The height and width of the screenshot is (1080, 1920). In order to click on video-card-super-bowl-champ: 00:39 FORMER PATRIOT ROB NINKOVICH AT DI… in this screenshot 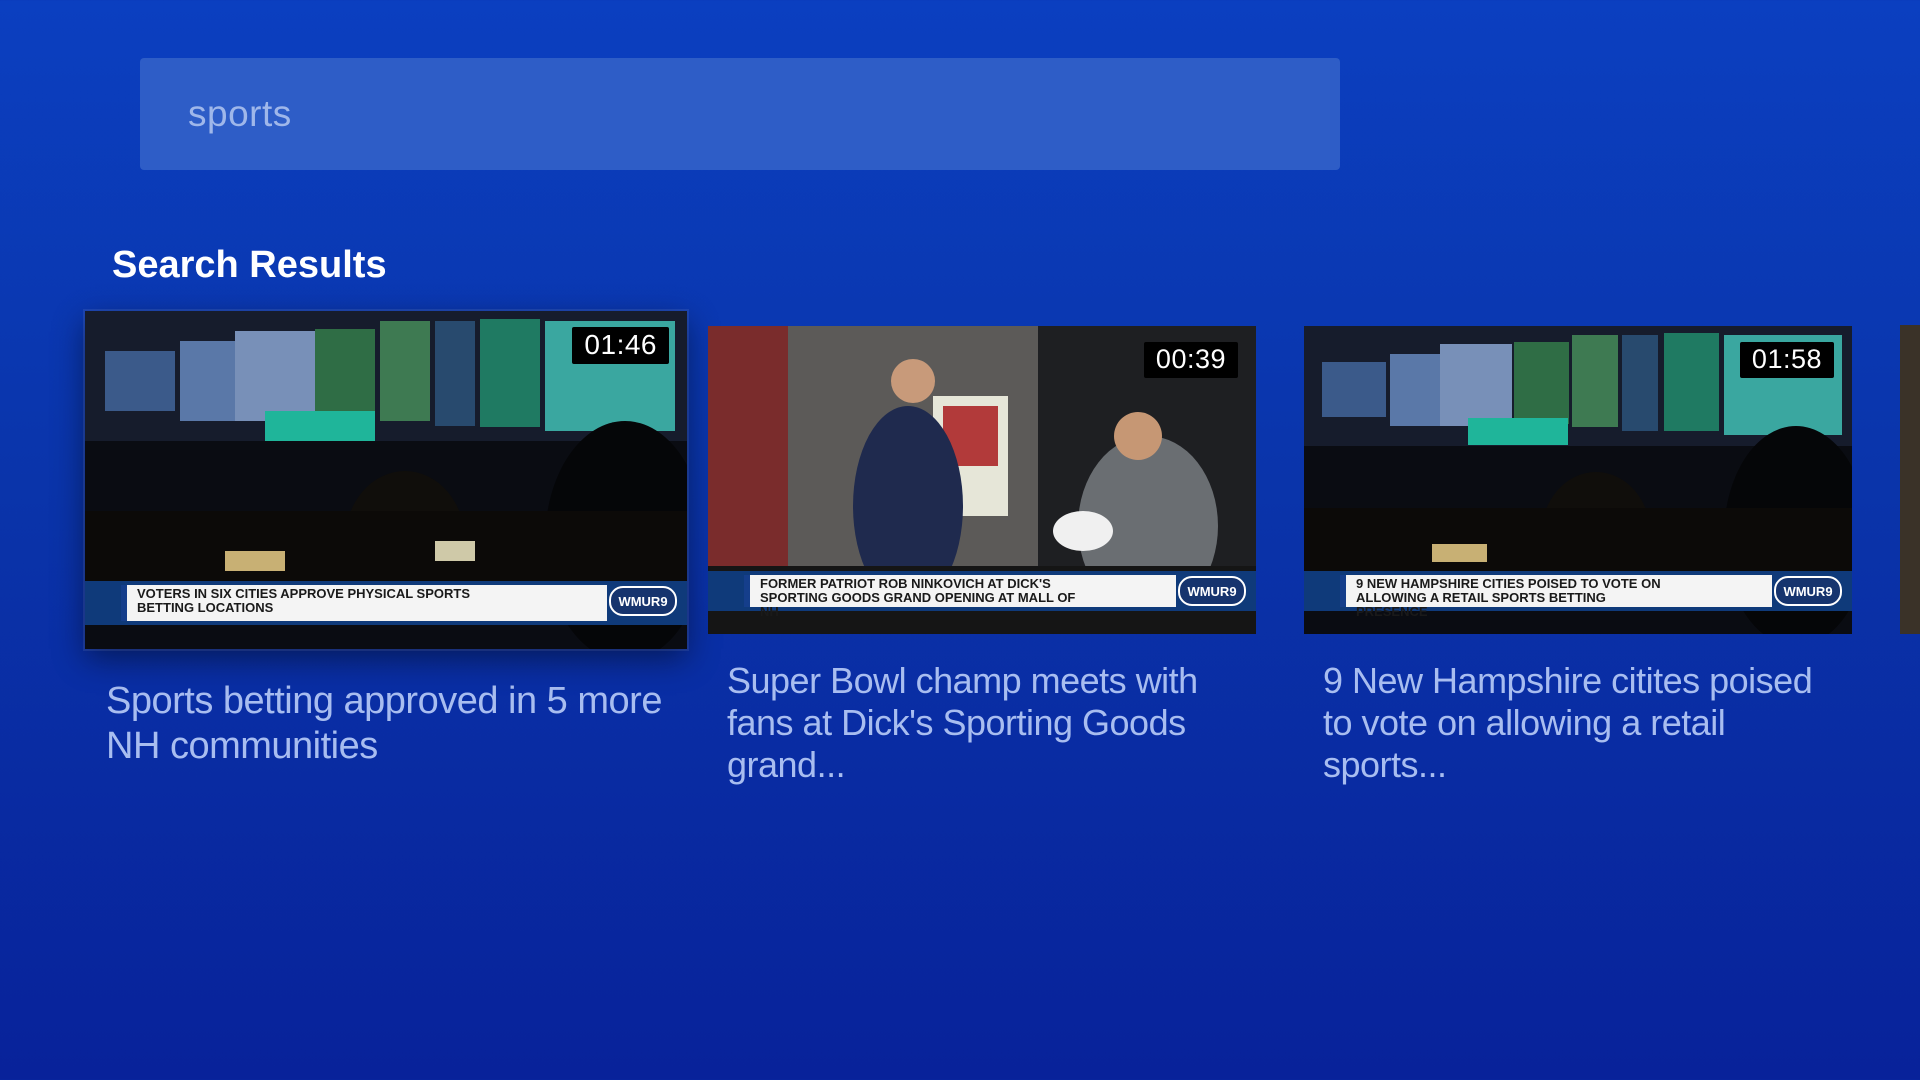, I will do `click(982, 556)`.